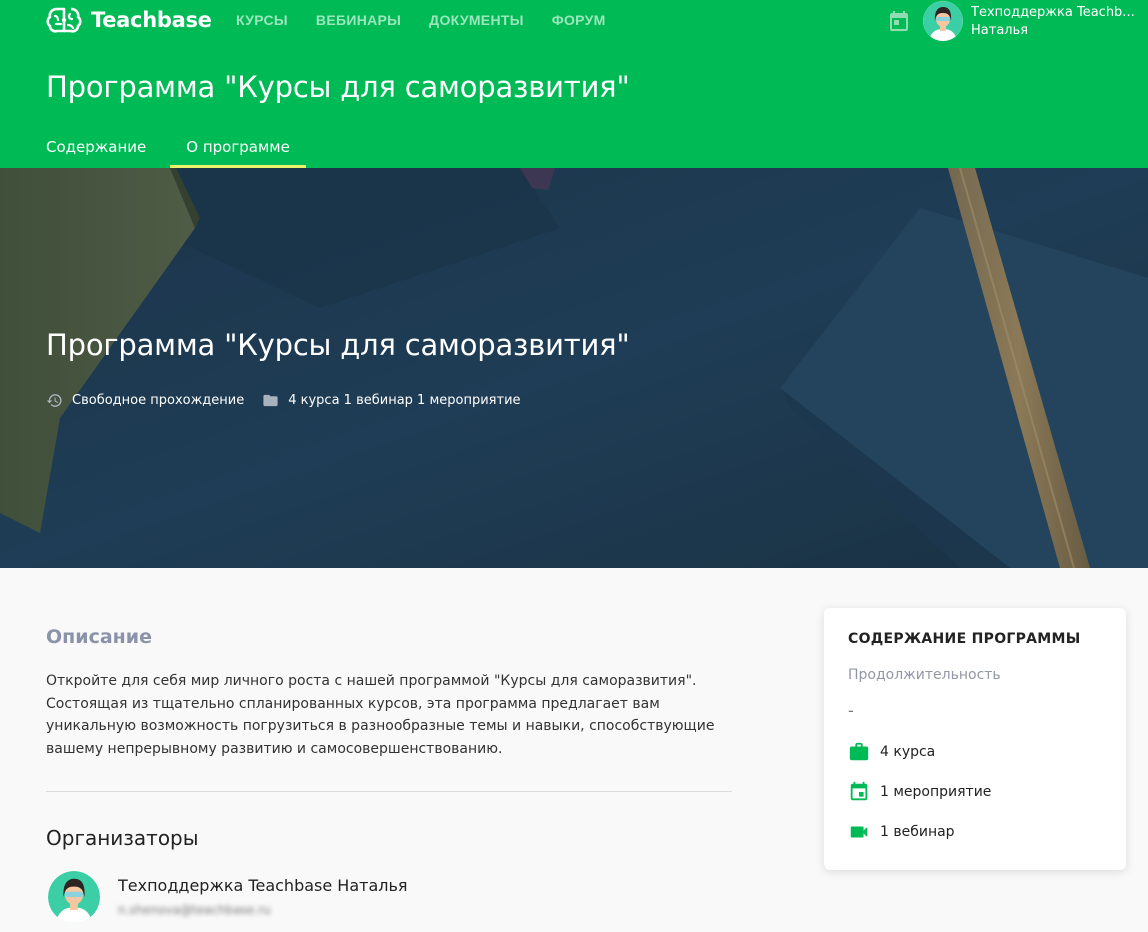 The height and width of the screenshot is (932, 1148). I want to click on user-name-second-line: Наталья, so click(999, 31).